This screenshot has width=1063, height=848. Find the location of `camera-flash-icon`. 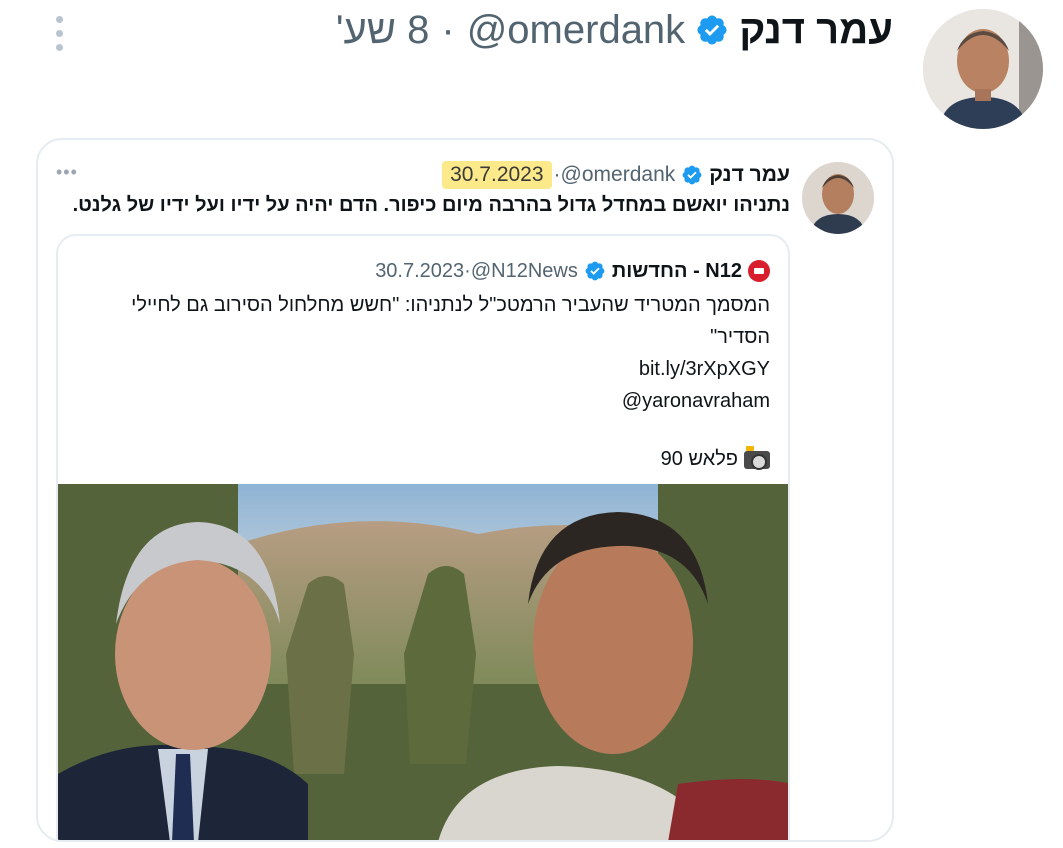

camera-flash-icon is located at coordinates (757, 457).